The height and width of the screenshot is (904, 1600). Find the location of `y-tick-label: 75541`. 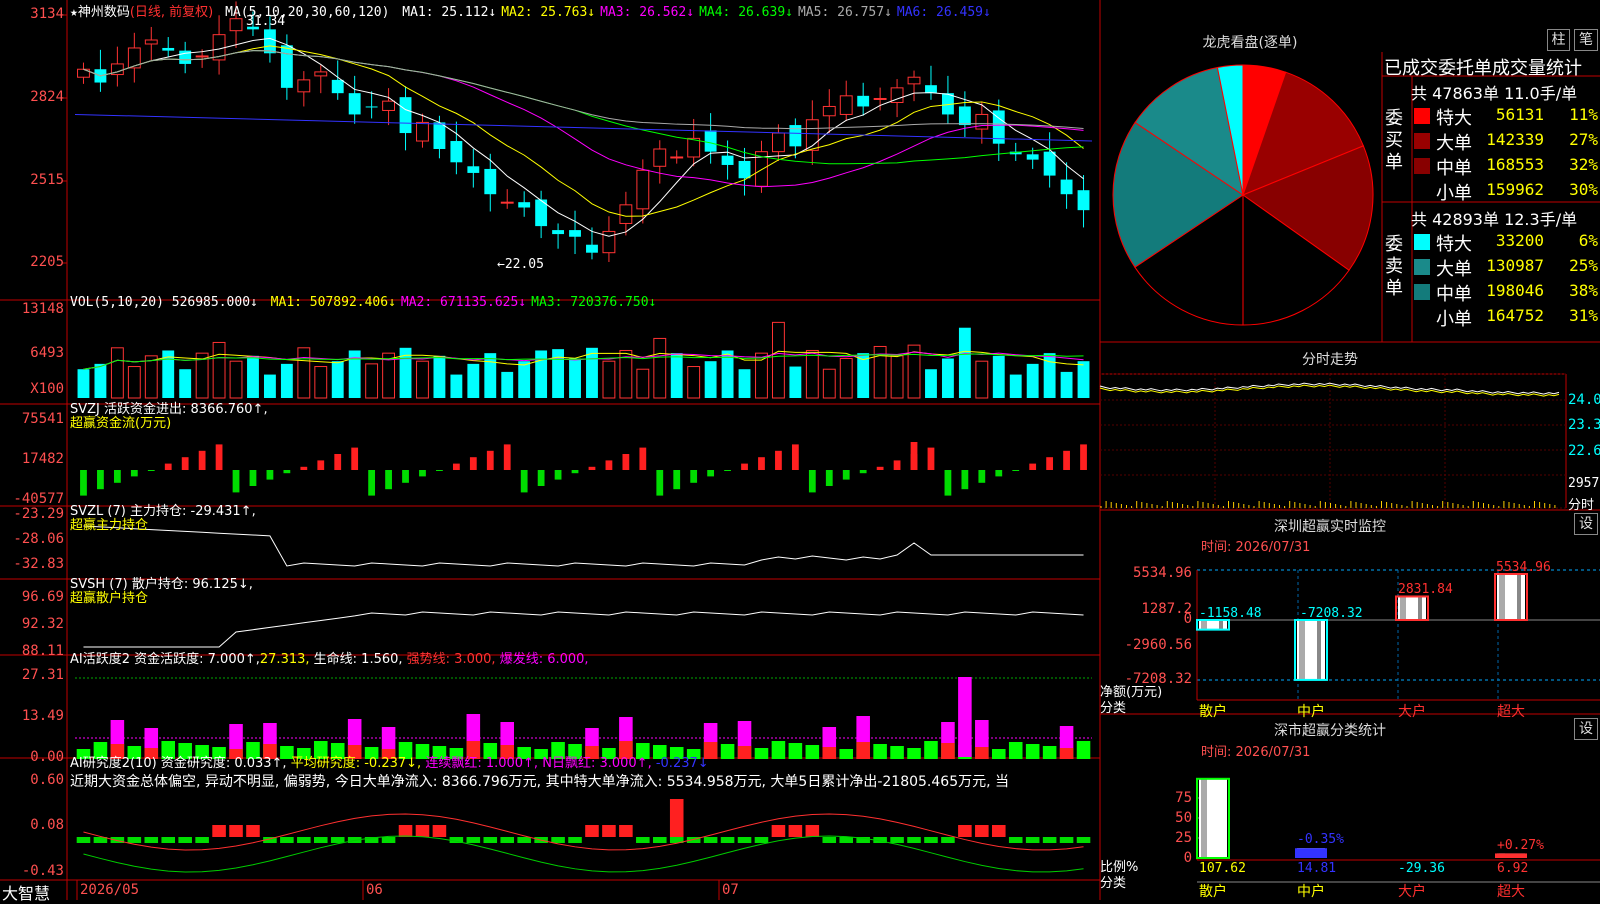

y-tick-label: 75541 is located at coordinates (42, 419).